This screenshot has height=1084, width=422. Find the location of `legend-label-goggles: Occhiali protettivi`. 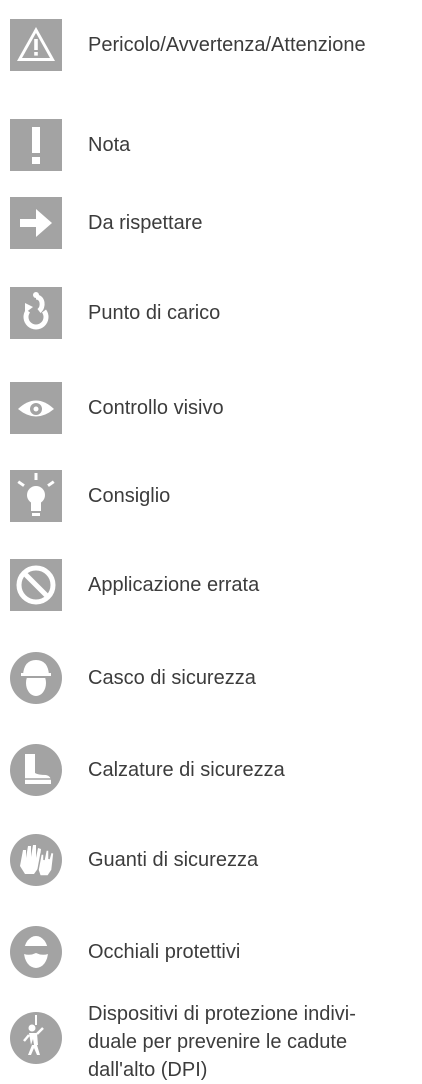

legend-label-goggles: Occhiali protettivi is located at coordinates (164, 952).